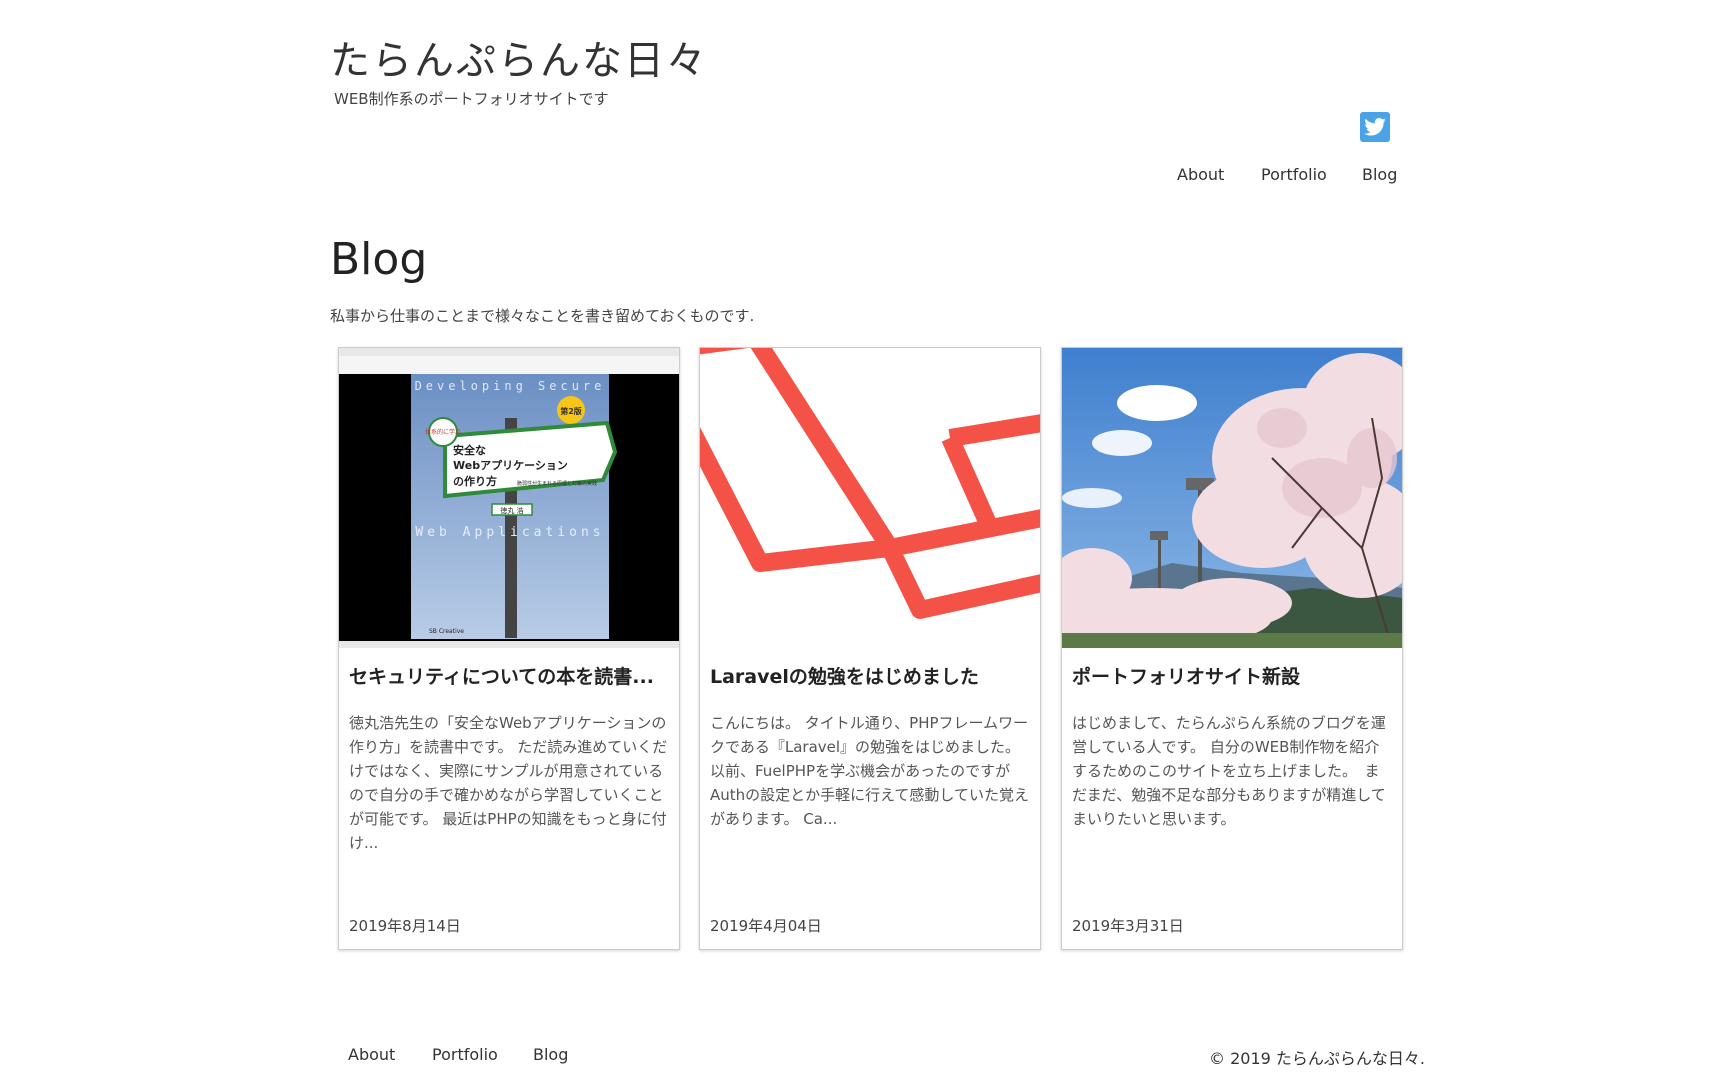 The image size is (1734, 1079). What do you see at coordinates (371, 1054) in the screenshot?
I see `footer-nav-about: About` at bounding box center [371, 1054].